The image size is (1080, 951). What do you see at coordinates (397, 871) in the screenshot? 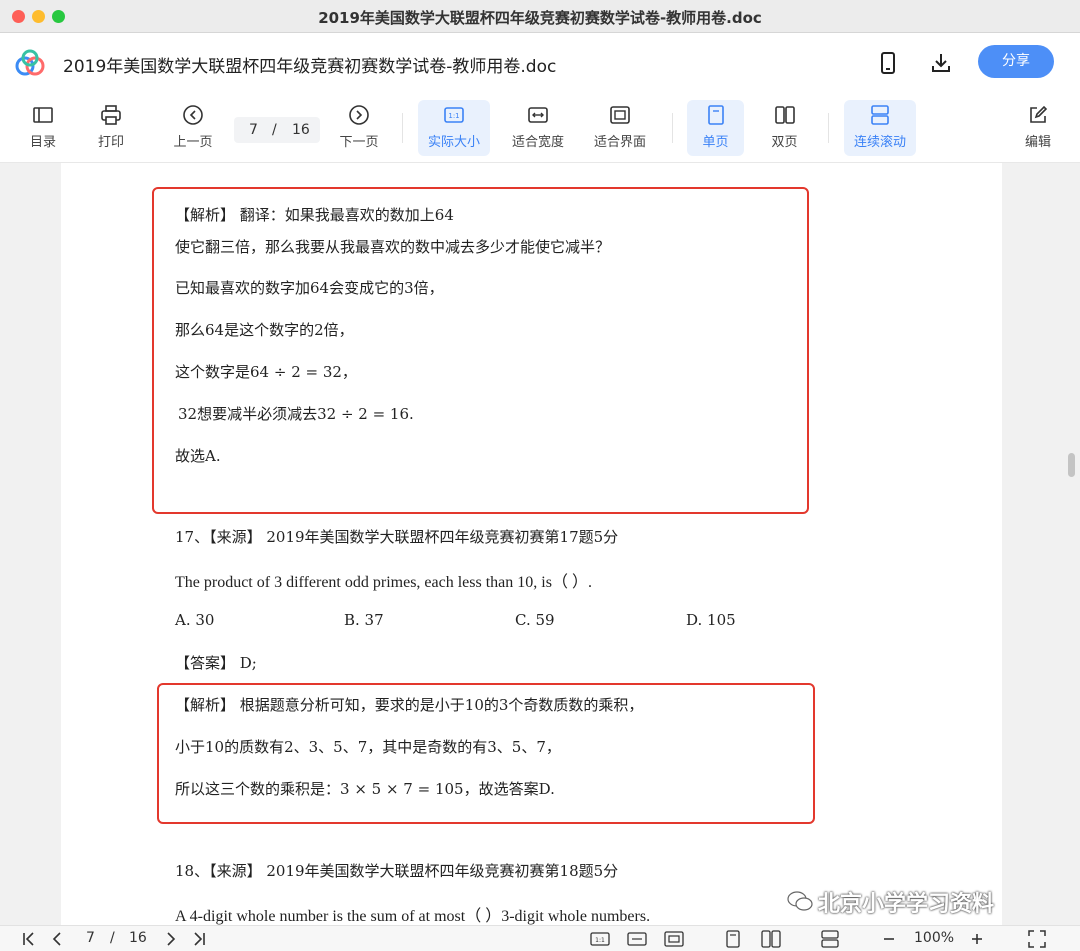
I see `question-18-source: 18、【来源】 2019年美国数学大联盟杯四年级竞赛初赛第18题5分` at bounding box center [397, 871].